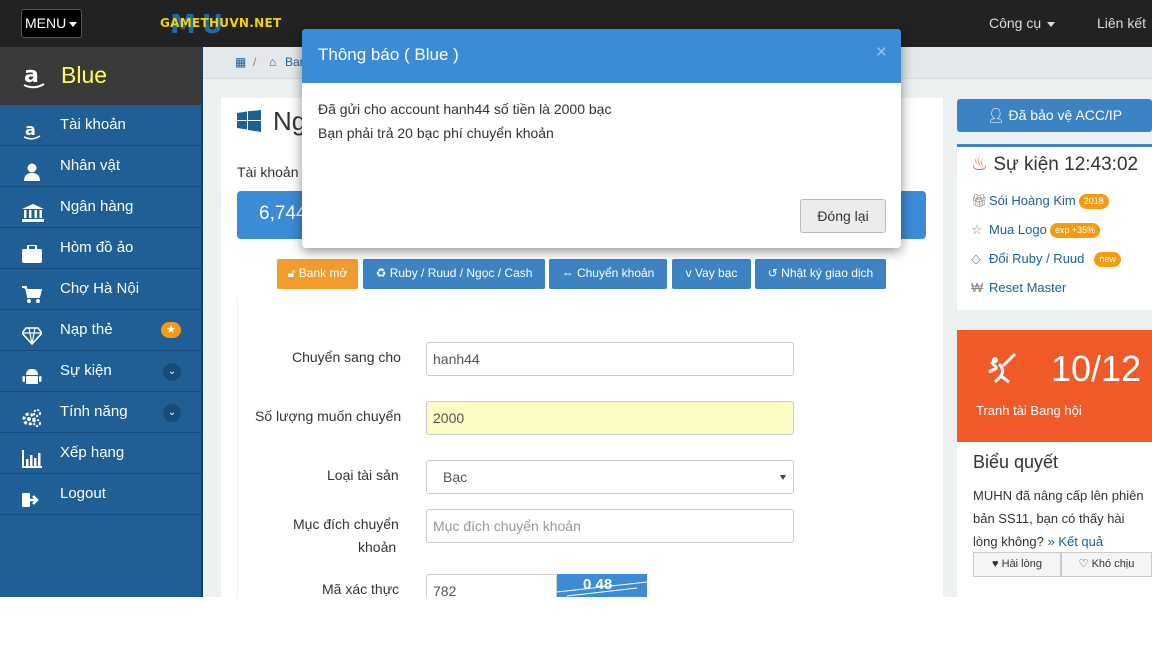  What do you see at coordinates (601, 56) in the screenshot?
I see `modal-header: Thông báo ( Blue ) ×` at bounding box center [601, 56].